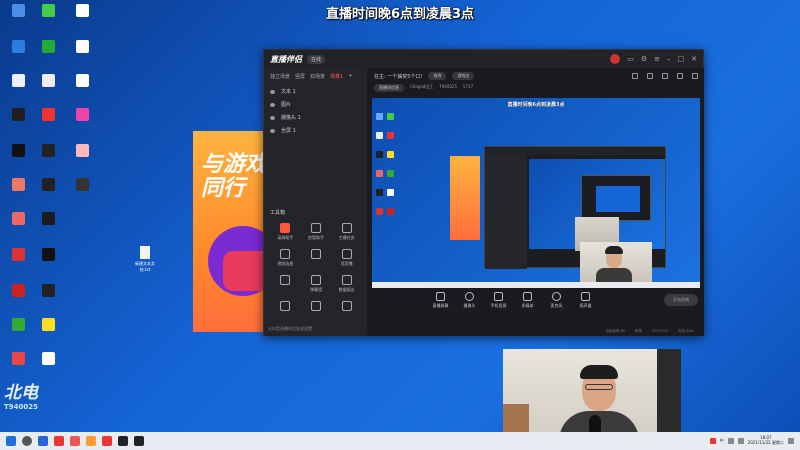 The width and height of the screenshot is (800, 450). What do you see at coordinates (316, 232) in the screenshot?
I see `tool-room-manager: 房管助手` at bounding box center [316, 232].